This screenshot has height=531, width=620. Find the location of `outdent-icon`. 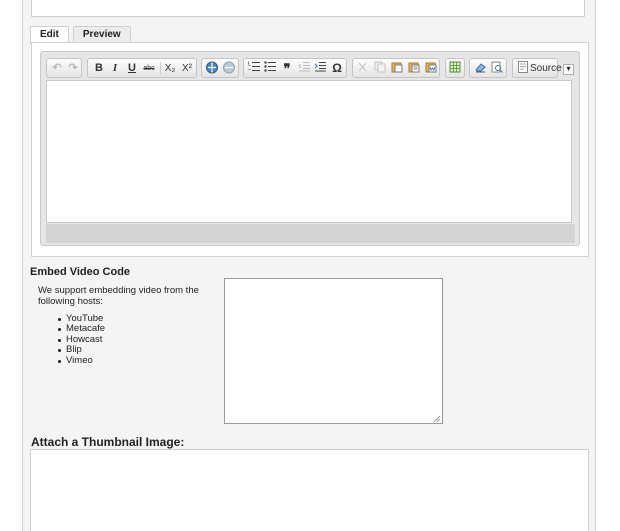

outdent-icon is located at coordinates (304, 68).